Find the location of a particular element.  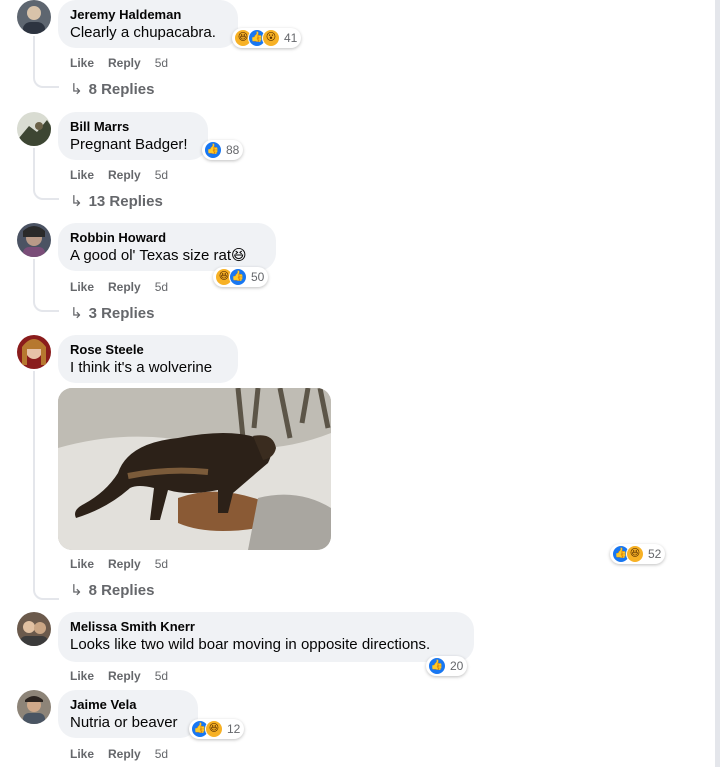

comment-photo is located at coordinates (194, 469).